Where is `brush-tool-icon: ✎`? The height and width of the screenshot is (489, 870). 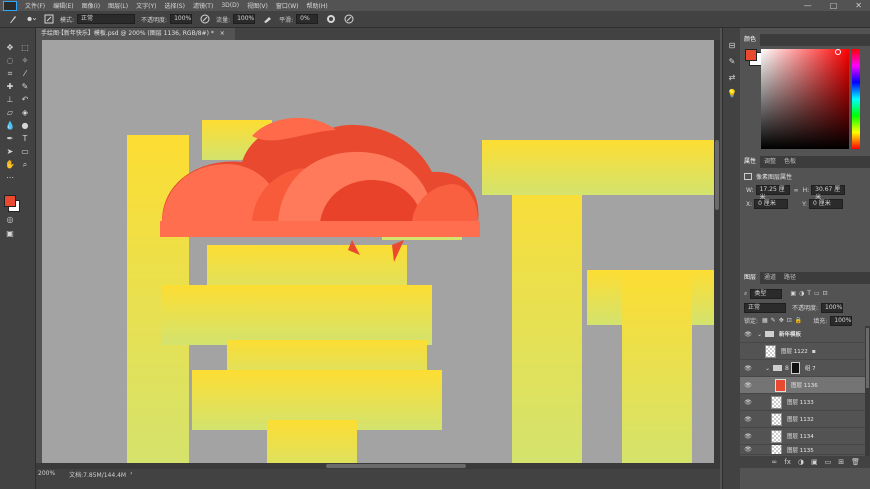
brush-tool-icon: ✎ is located at coordinates (25, 87).